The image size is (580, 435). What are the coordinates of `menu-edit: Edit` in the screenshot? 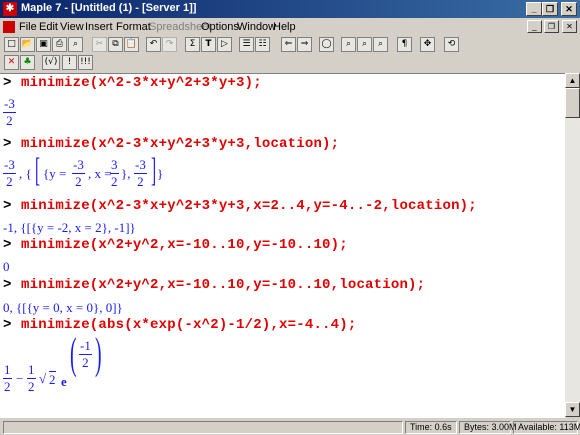 It's located at (48, 27).